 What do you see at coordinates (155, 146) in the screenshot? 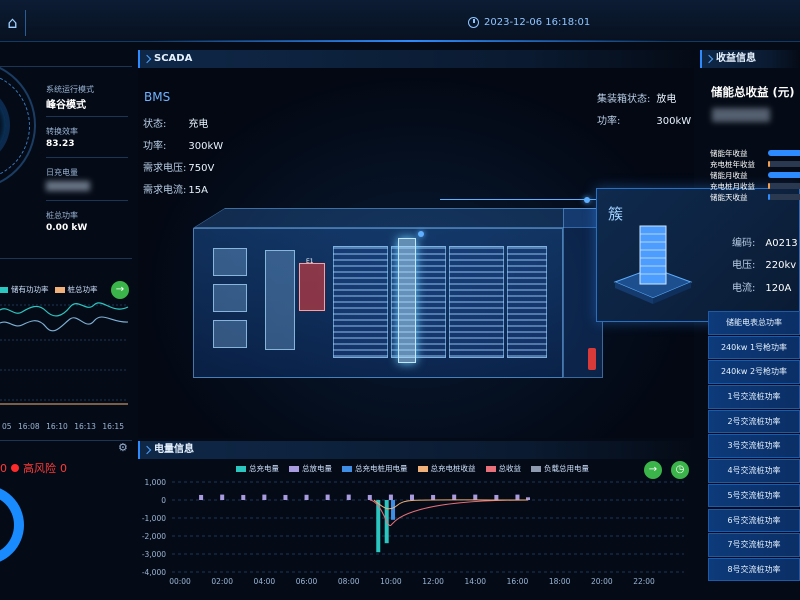
I see `bms-power-label: 功率:` at bounding box center [155, 146].